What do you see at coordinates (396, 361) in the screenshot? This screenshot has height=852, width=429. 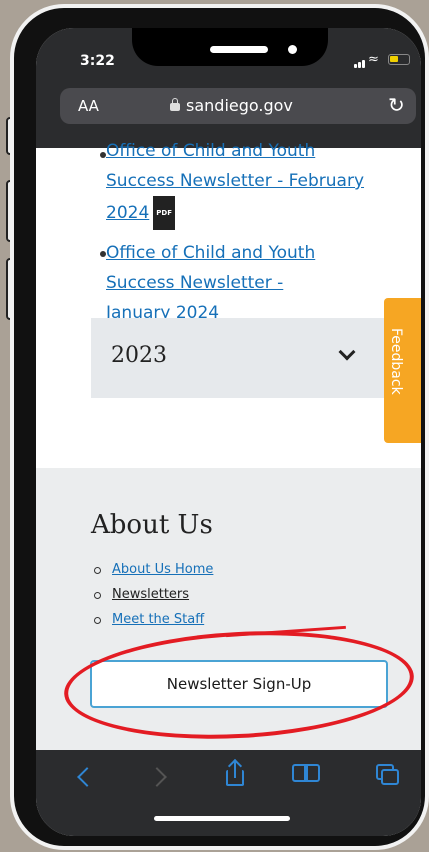 I see `feedback-label: Feedback` at bounding box center [396, 361].